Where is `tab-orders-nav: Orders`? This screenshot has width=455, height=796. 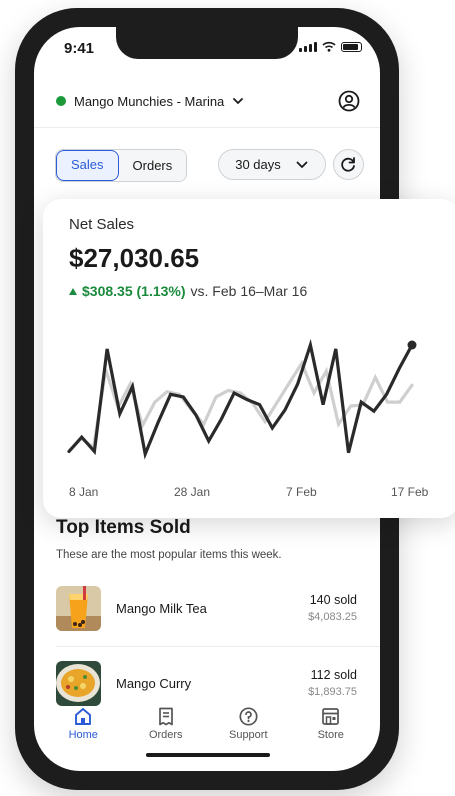
tab-orders-nav: Orders is located at coordinates (166, 730).